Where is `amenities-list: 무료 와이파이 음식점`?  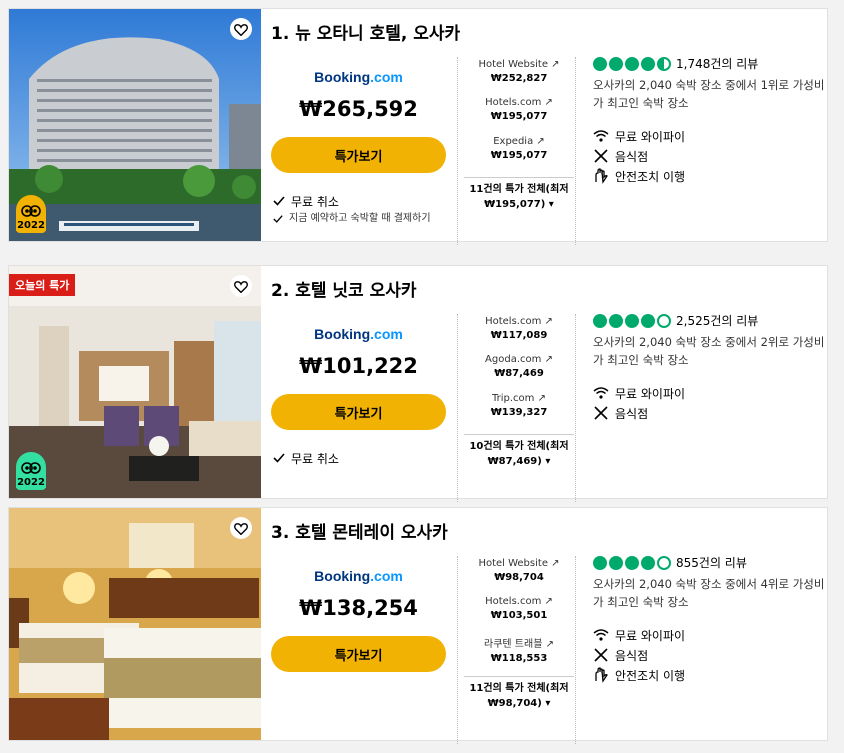
amenities-list: 무료 와이파이 음식점 is located at coordinates (708, 403).